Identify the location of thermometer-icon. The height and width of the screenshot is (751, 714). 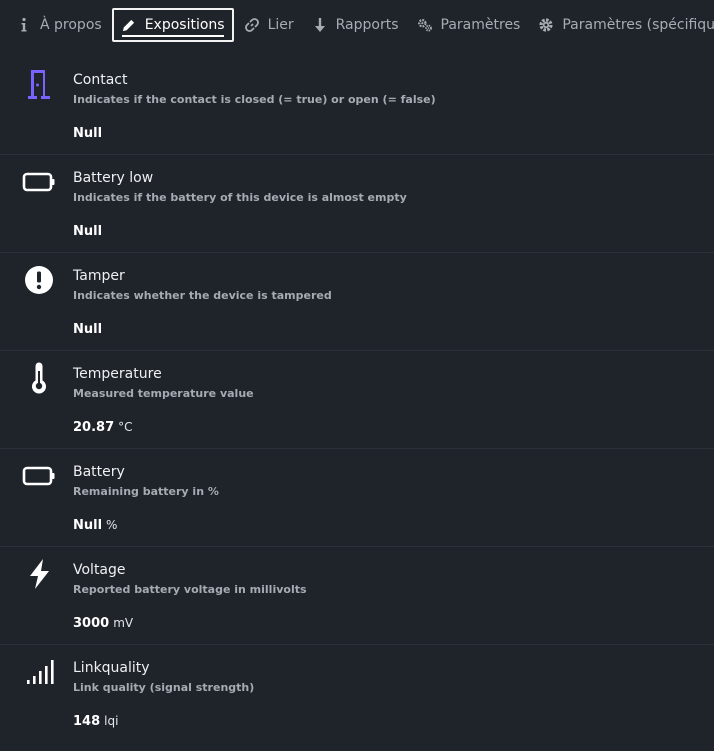
(39, 378).